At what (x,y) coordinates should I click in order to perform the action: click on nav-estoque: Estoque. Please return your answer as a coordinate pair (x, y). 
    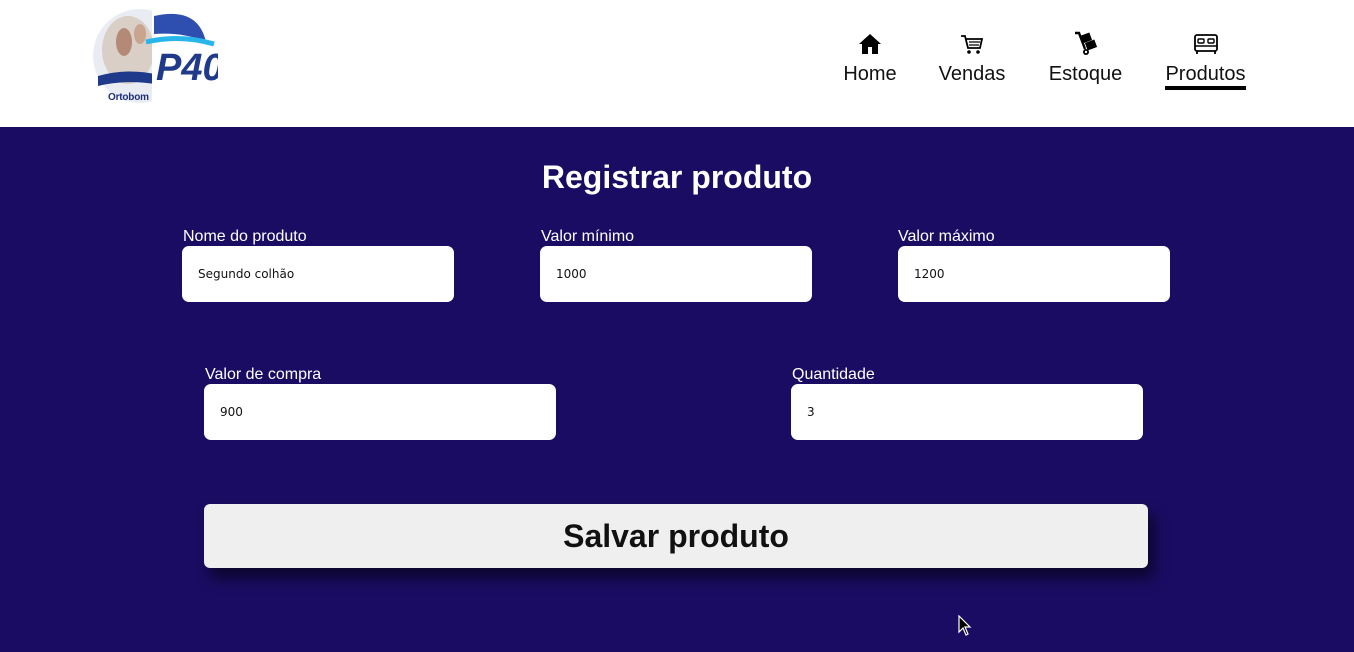
    Looking at the image, I should click on (1085, 62).